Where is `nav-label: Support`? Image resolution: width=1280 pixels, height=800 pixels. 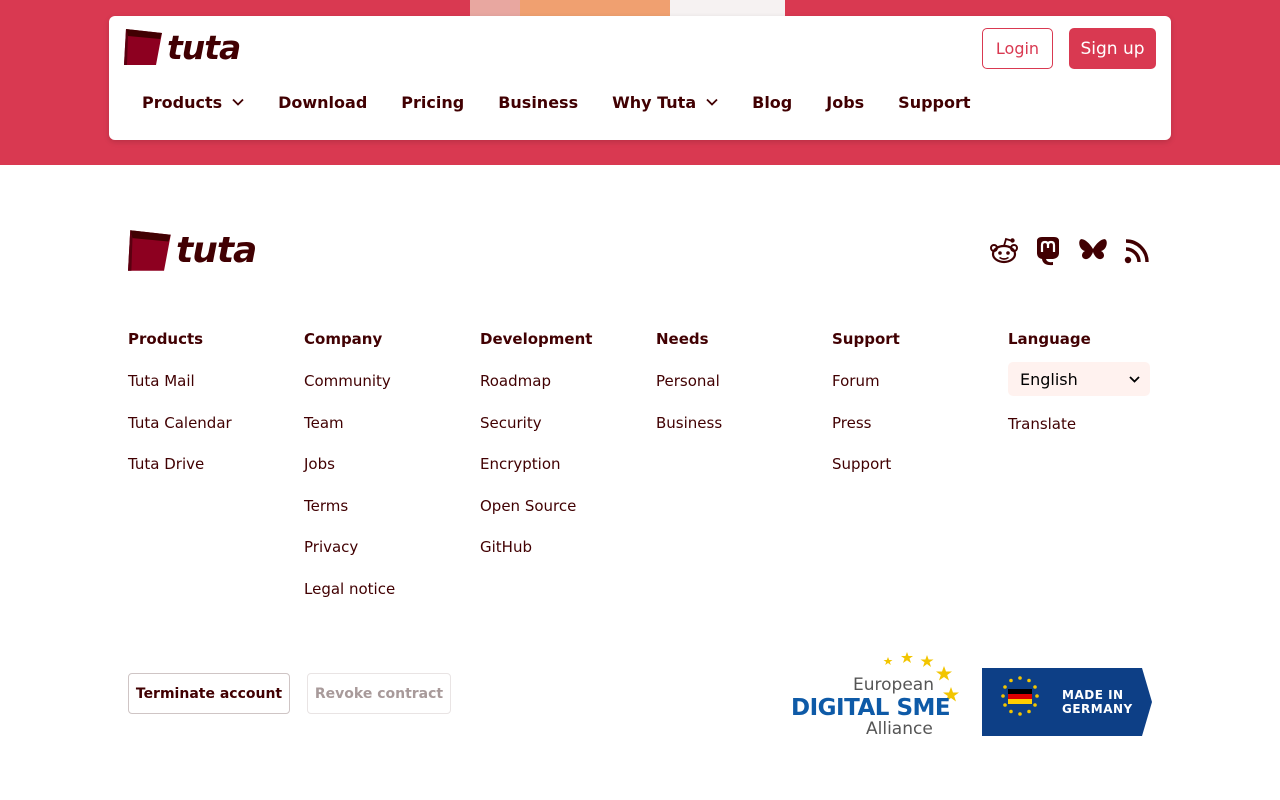 nav-label: Support is located at coordinates (934, 102).